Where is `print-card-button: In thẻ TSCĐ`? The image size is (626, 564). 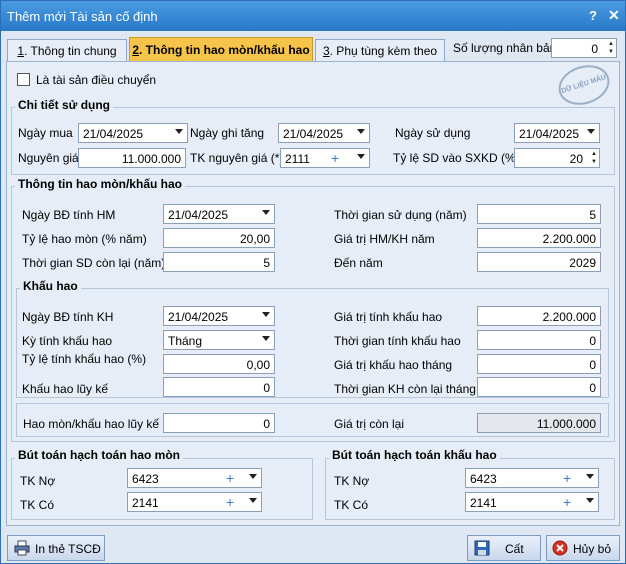
print-card-button: In thẻ TSCĐ is located at coordinates (56, 548).